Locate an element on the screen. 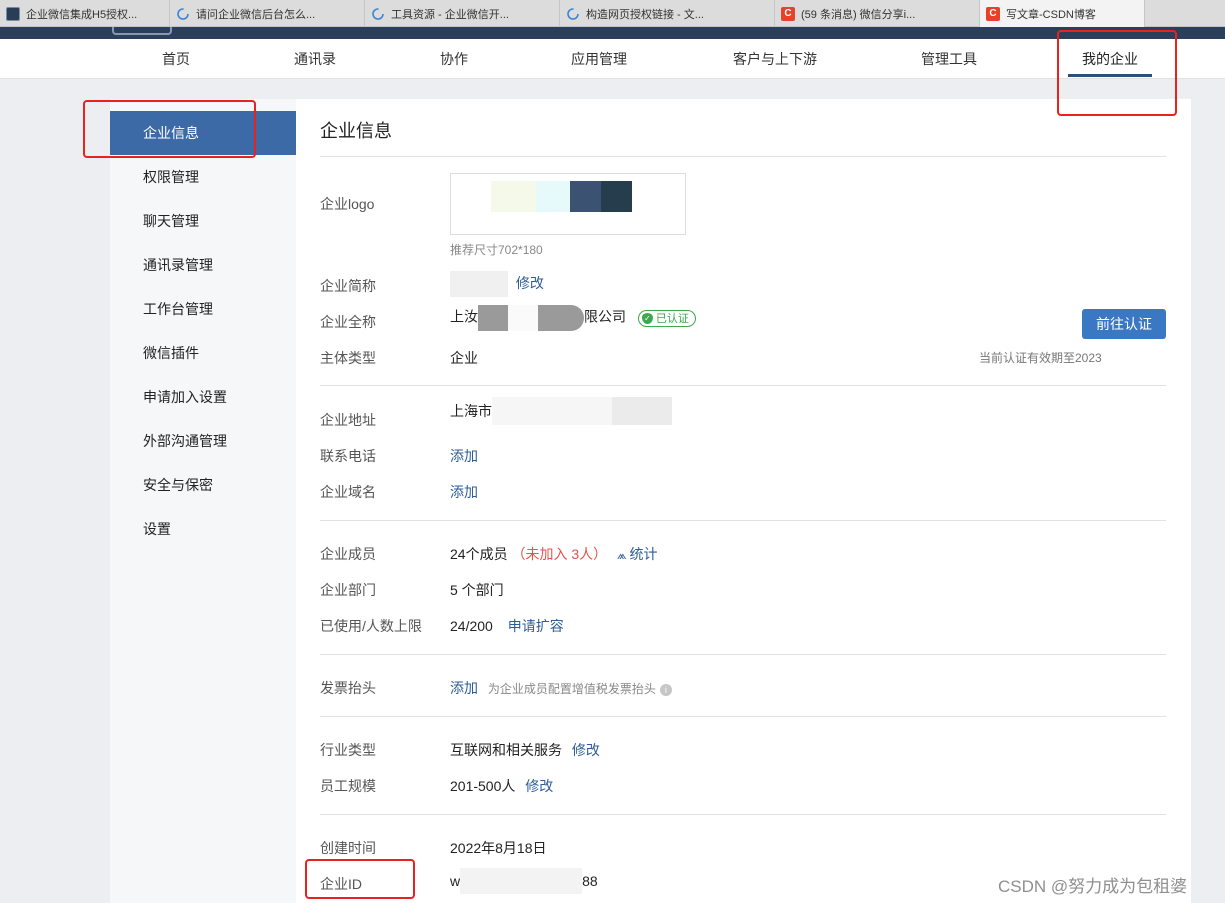 The width and height of the screenshot is (1225, 903). add-invoice-link: 添加 is located at coordinates (464, 688).